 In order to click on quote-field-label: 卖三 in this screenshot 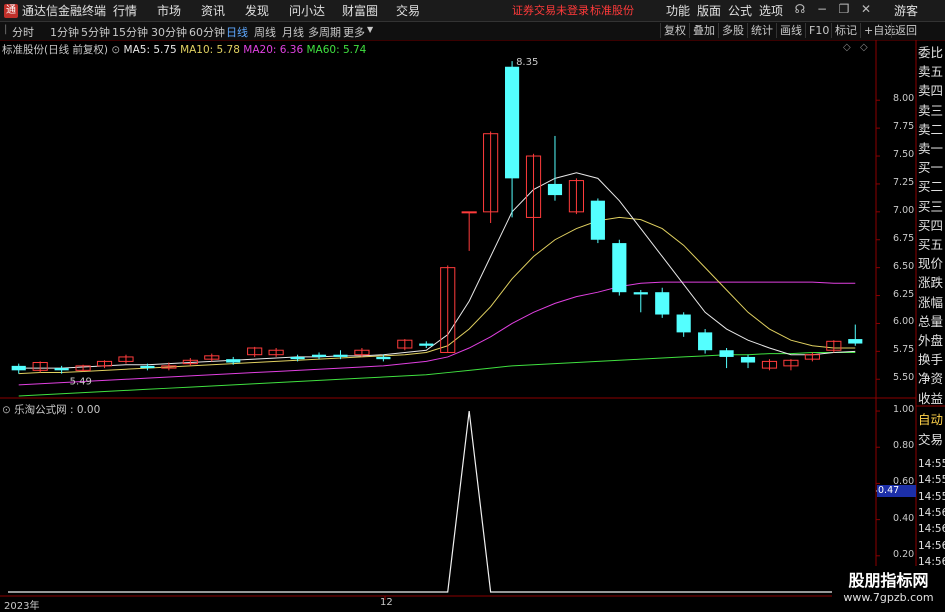, I will do `click(931, 110)`.